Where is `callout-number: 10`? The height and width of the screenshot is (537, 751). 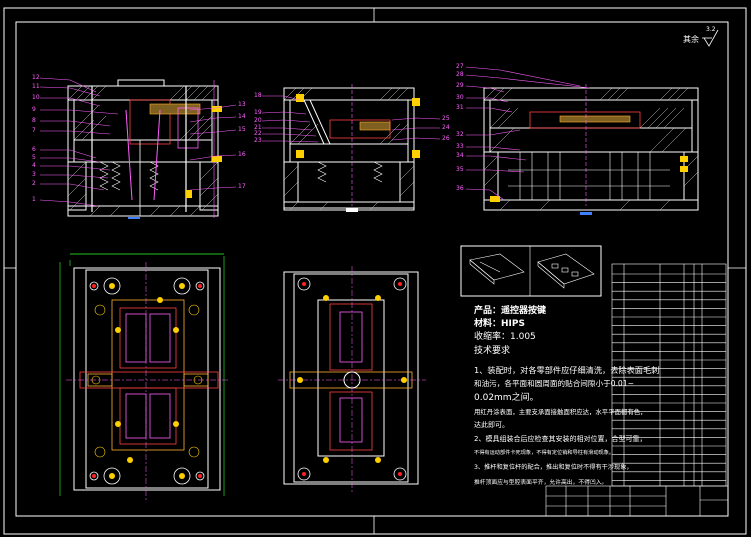
callout-number: 10 is located at coordinates (36, 97).